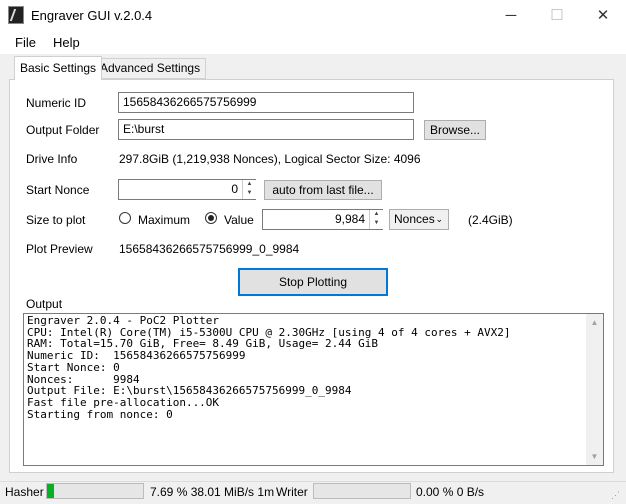 This screenshot has height=504, width=626. What do you see at coordinates (95, 491) in the screenshot?
I see `hasher-progress-bar` at bounding box center [95, 491].